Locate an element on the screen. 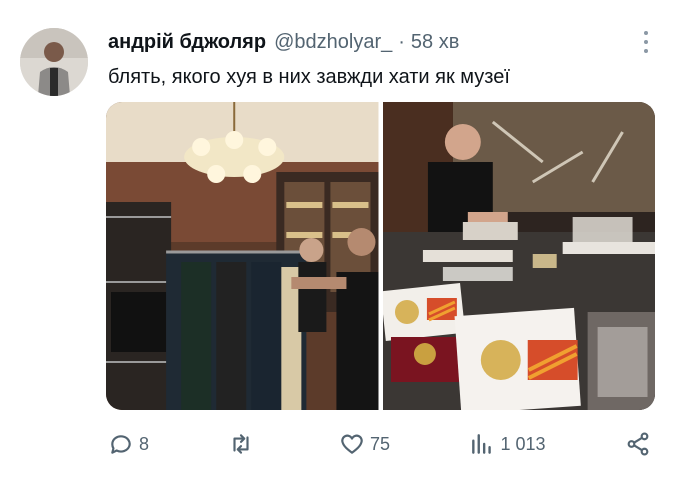 The width and height of the screenshot is (675, 482). reply-icon is located at coordinates (121, 444).